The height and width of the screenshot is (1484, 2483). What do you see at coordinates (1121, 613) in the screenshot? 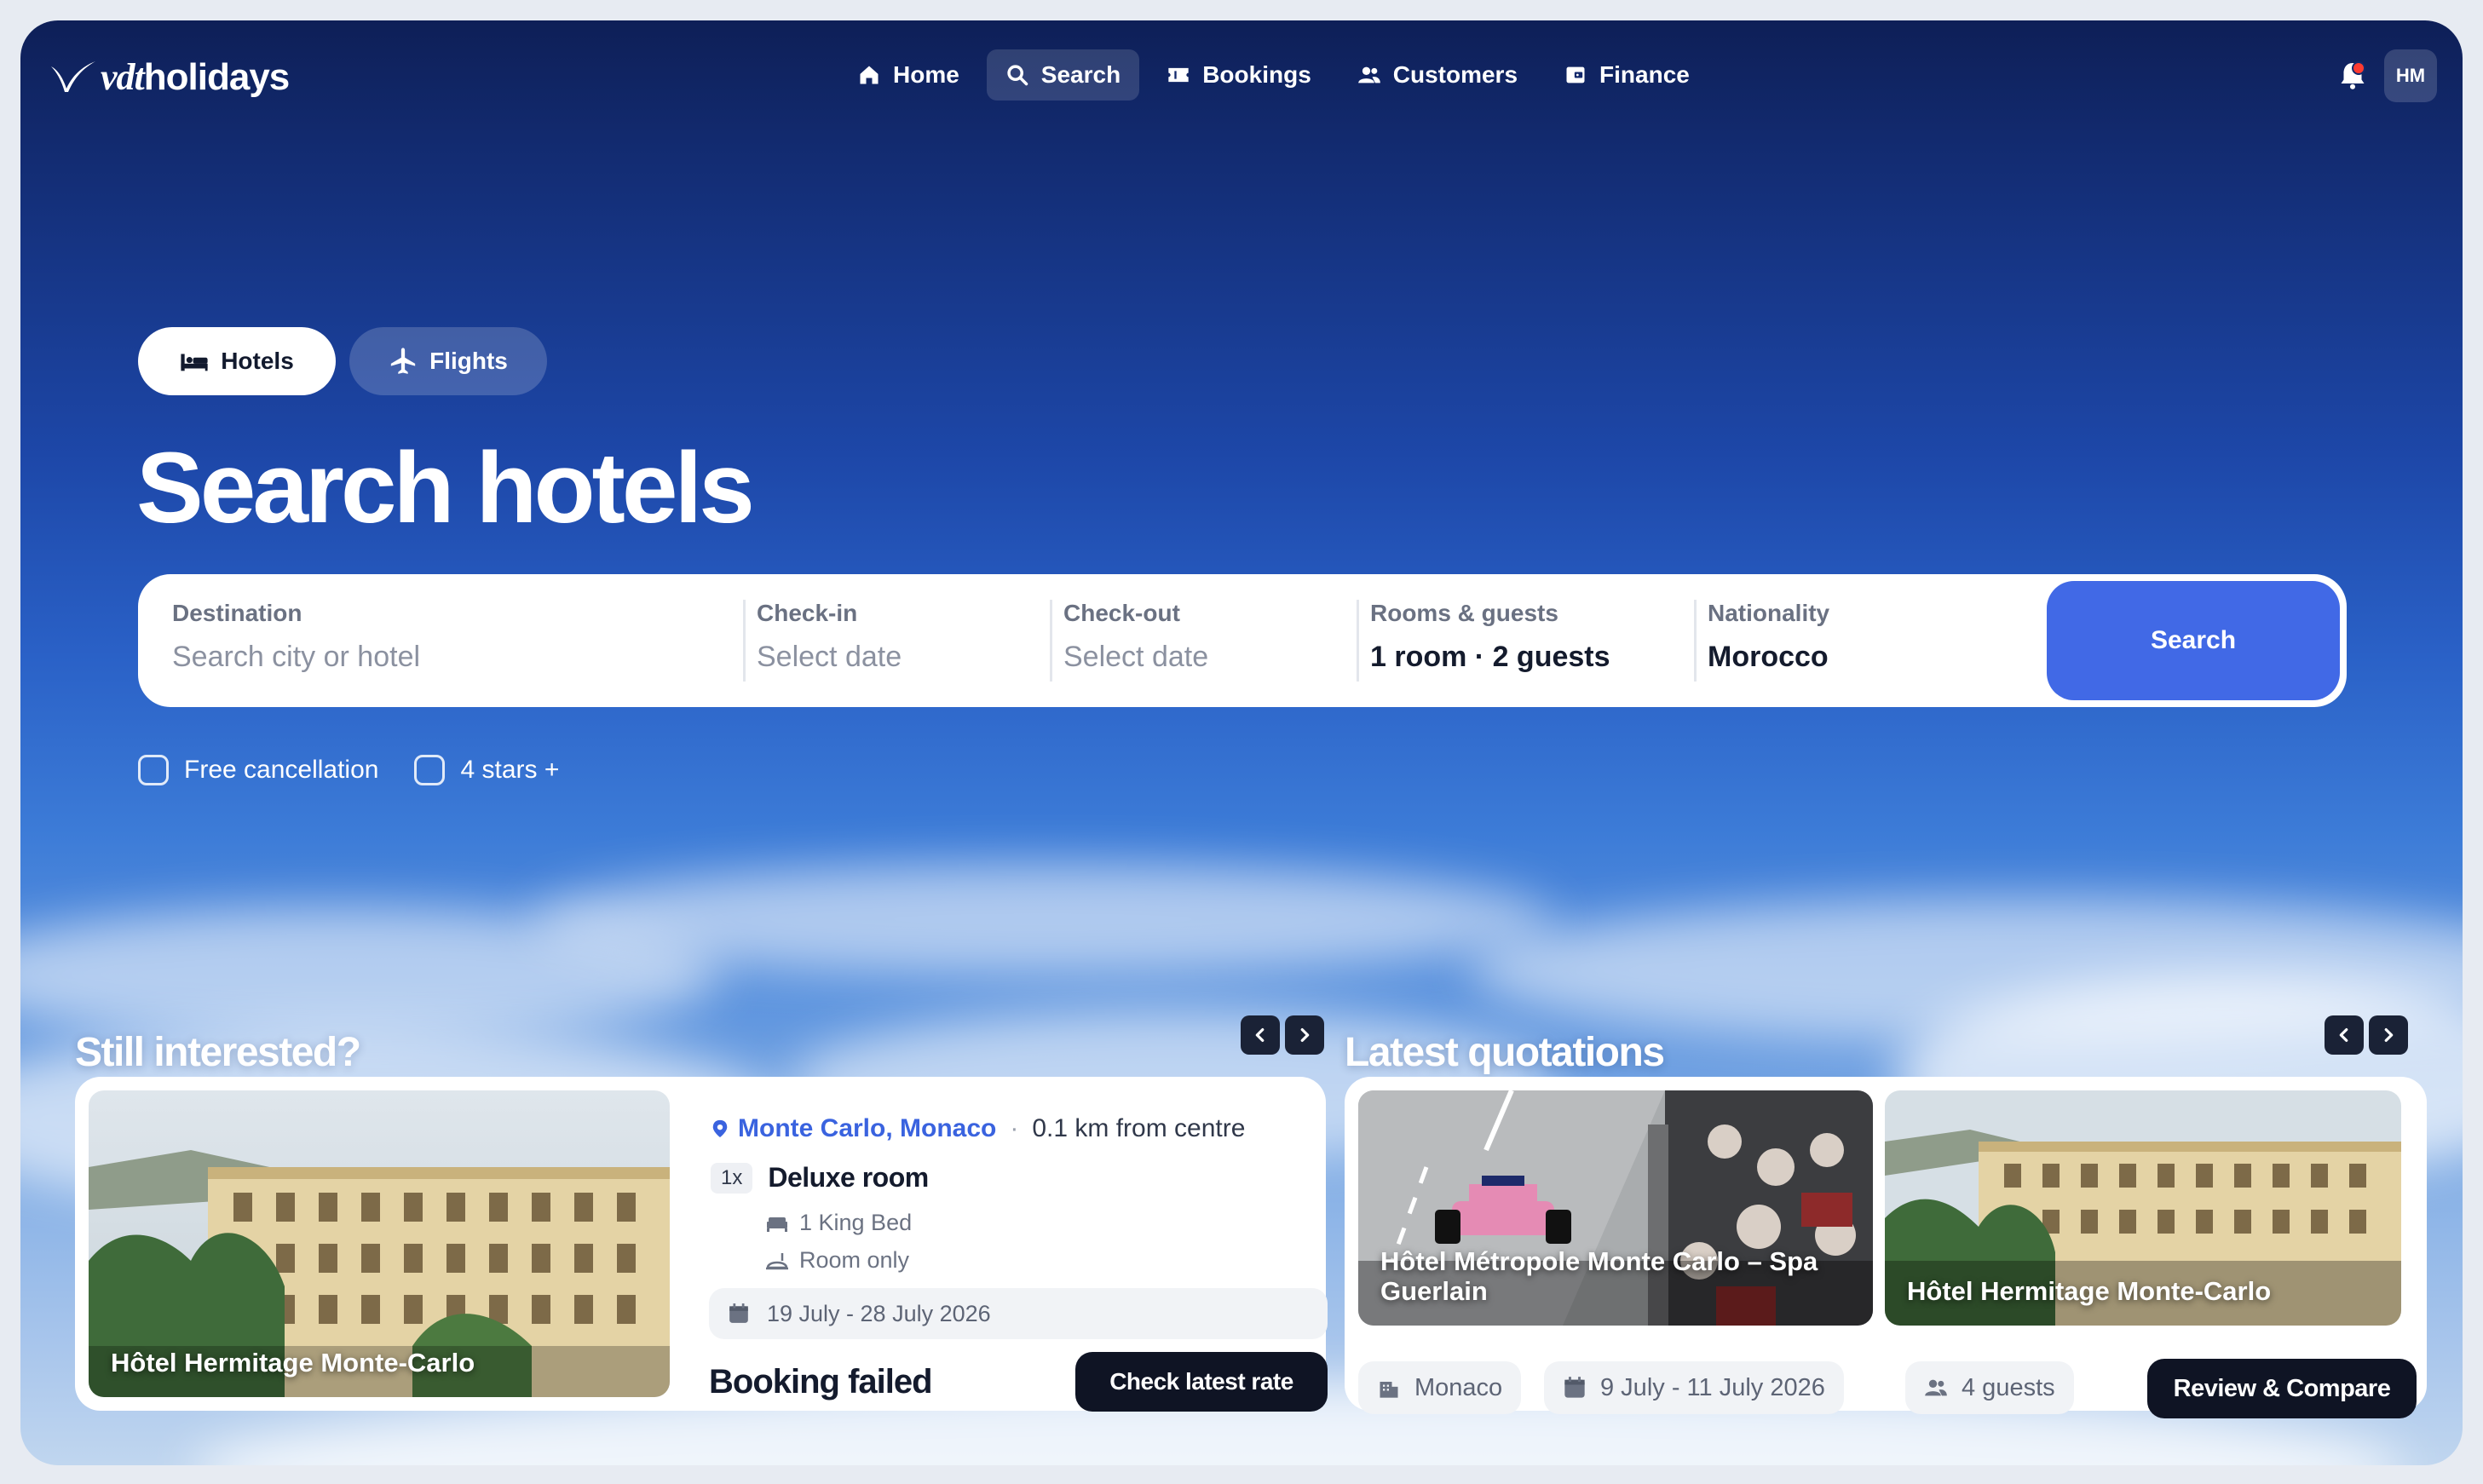
I see `field-label: Check-out` at bounding box center [1121, 613].